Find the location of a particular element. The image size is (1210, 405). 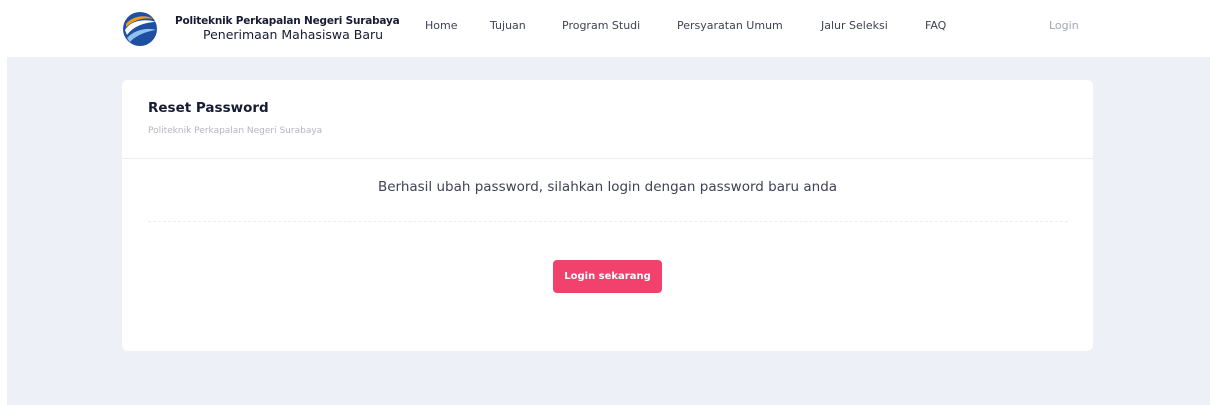

nav-home: Home is located at coordinates (441, 25).